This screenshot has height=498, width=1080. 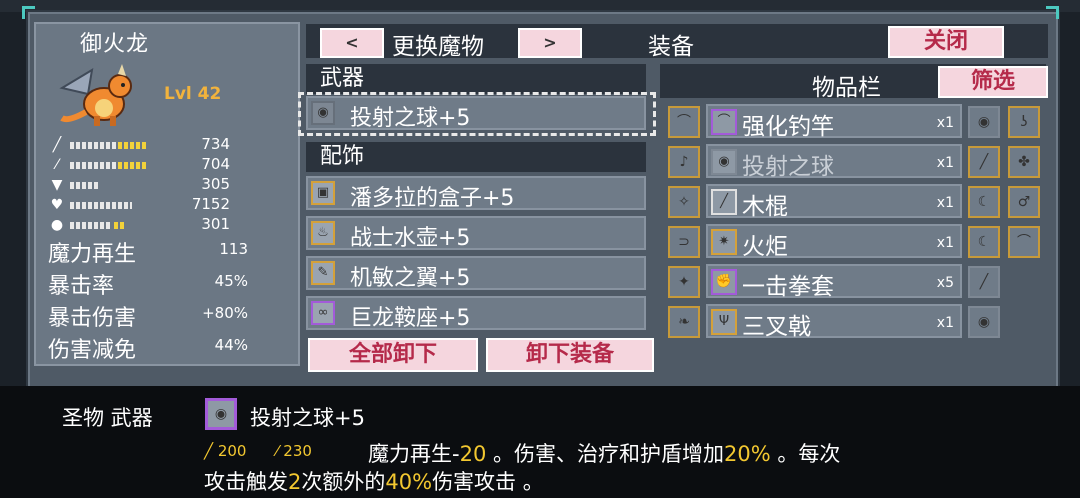 I want to click on stat-row-defense: ▼ 305, so click(x=148, y=184).